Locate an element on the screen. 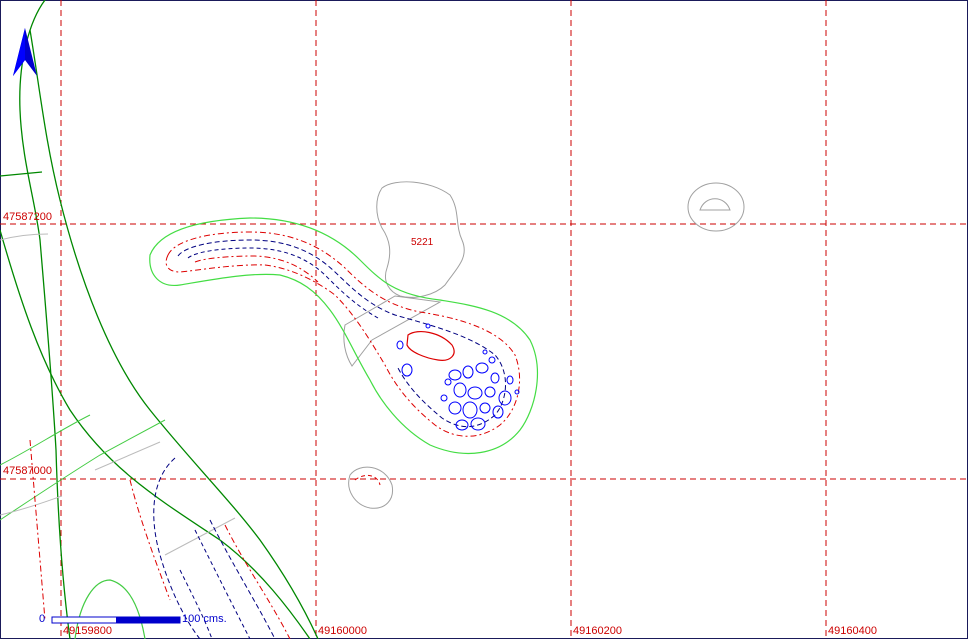  grid-label-y-1: 47587200 is located at coordinates (27, 217).